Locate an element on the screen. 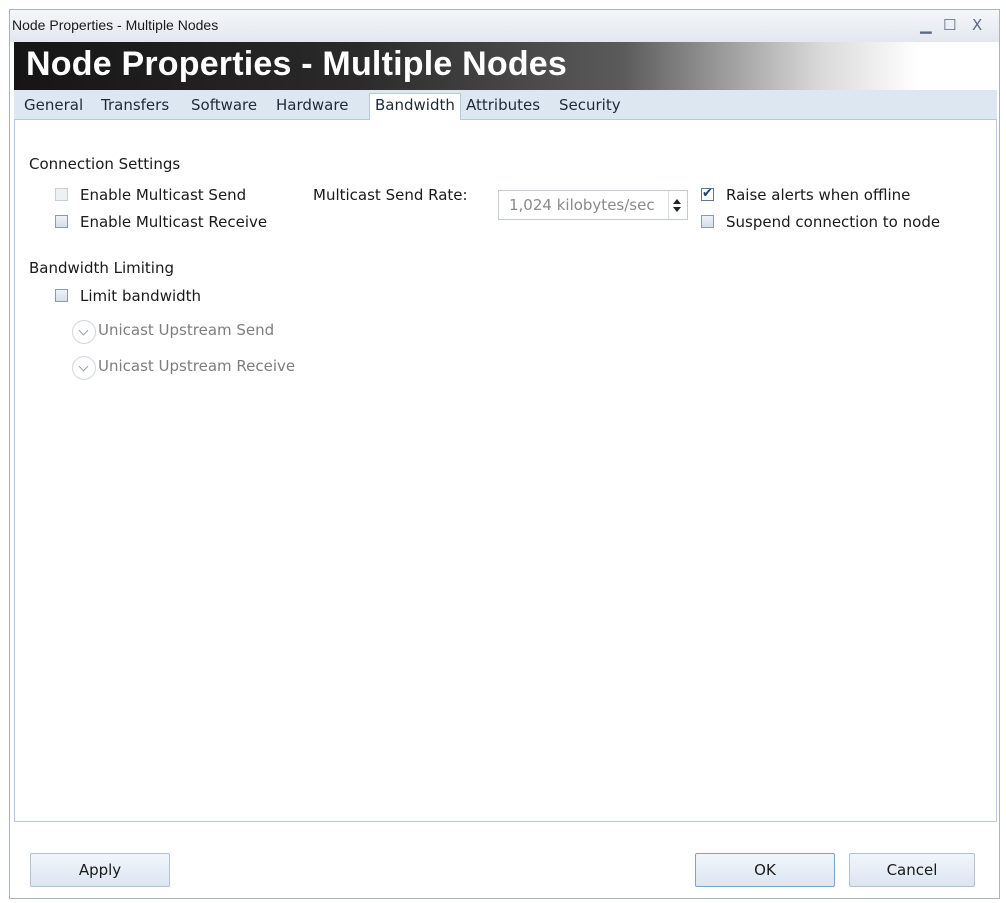  apply-button: Apply is located at coordinates (100, 870).